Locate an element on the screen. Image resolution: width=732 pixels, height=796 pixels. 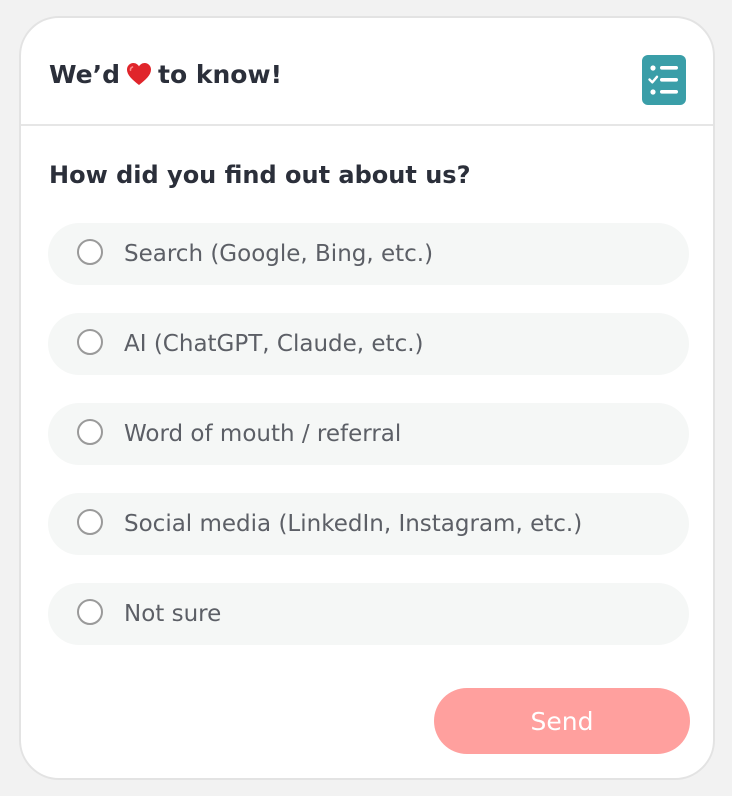
option-label: Not sure is located at coordinates (173, 614).